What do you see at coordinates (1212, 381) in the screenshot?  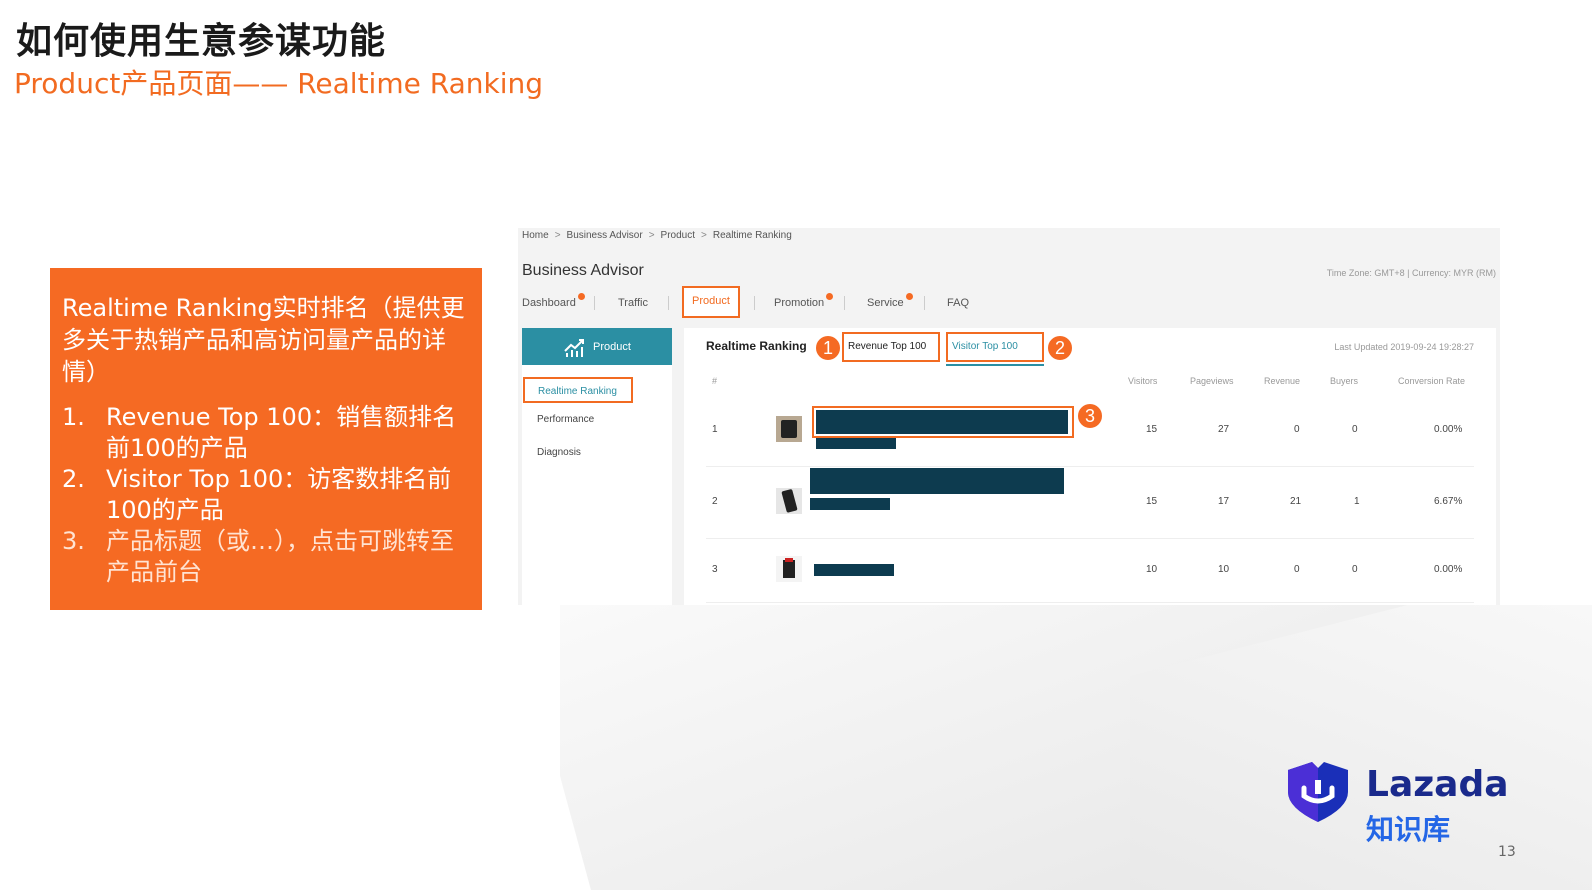 I see `column-header-pageviews: Pageviews` at bounding box center [1212, 381].